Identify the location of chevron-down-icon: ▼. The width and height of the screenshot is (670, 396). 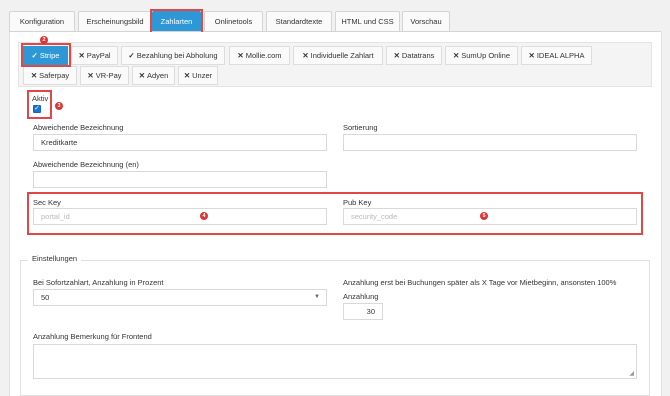
(317, 297).